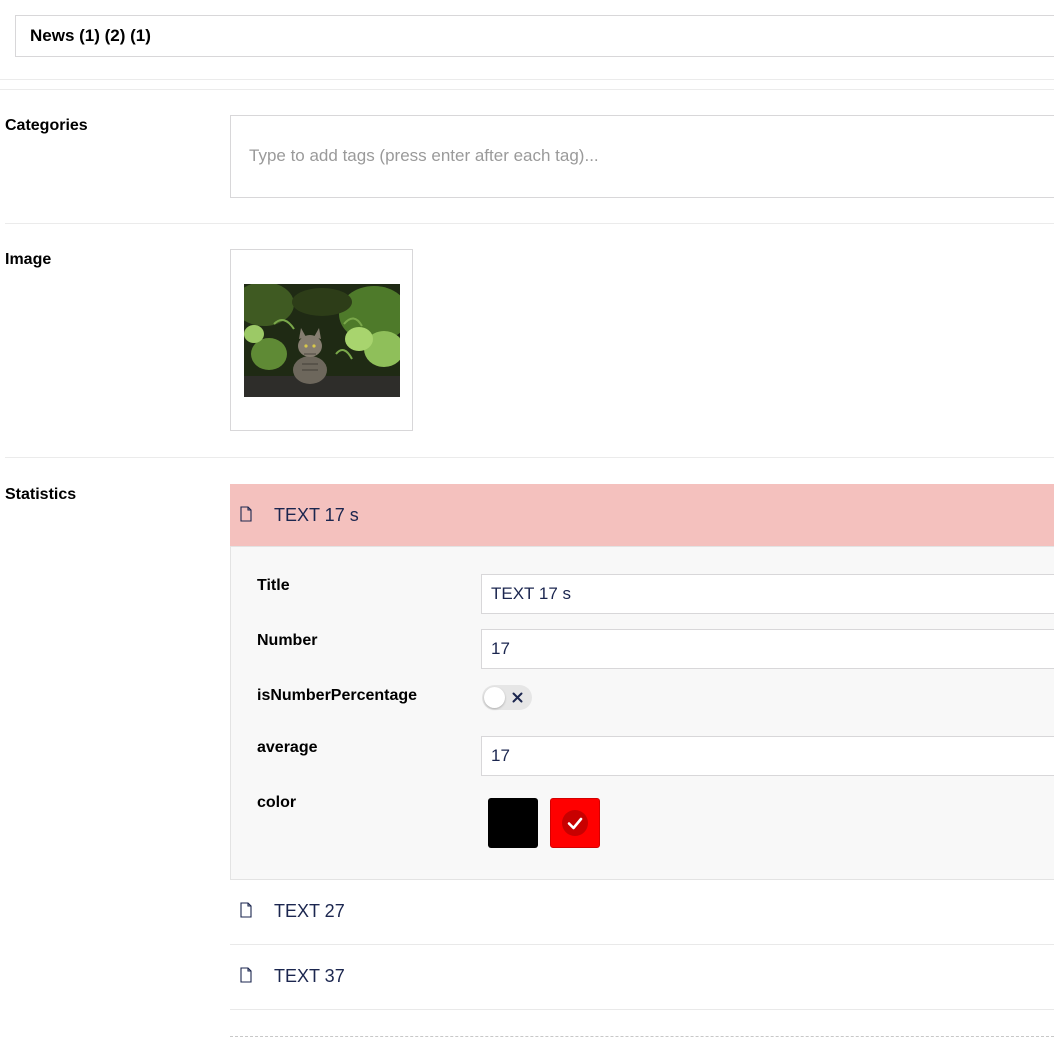 The height and width of the screenshot is (1041, 1054). I want to click on number-input, so click(767, 649).